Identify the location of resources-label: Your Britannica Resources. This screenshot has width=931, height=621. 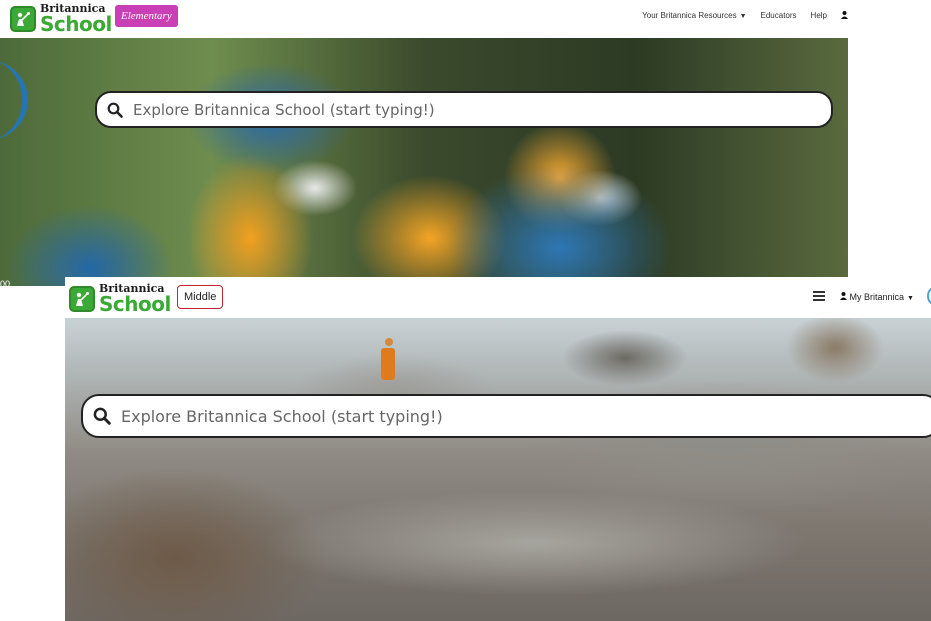
(689, 15).